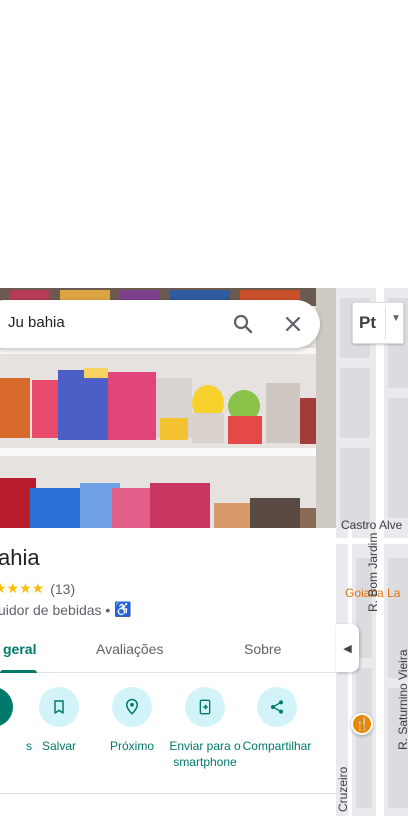 The height and width of the screenshot is (816, 408). I want to click on nearby-button: Próximo, so click(132, 720).